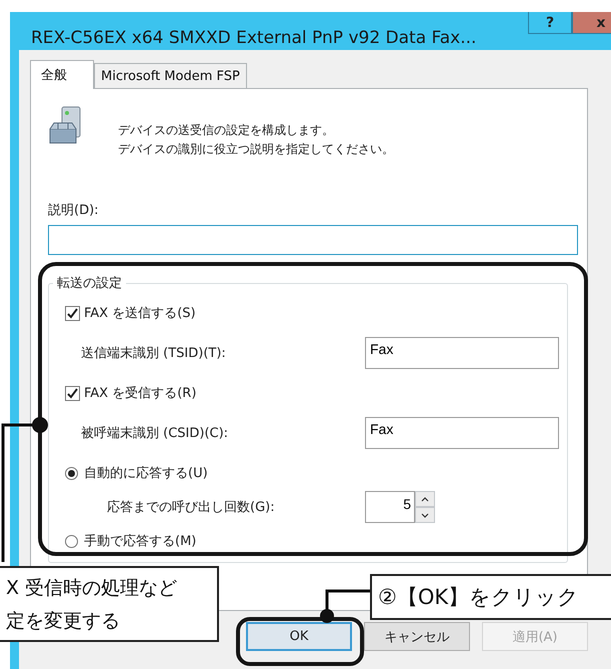 This screenshot has height=669, width=611. Describe the element at coordinates (417, 636) in the screenshot. I see `dialog-button: キャンセル` at that location.